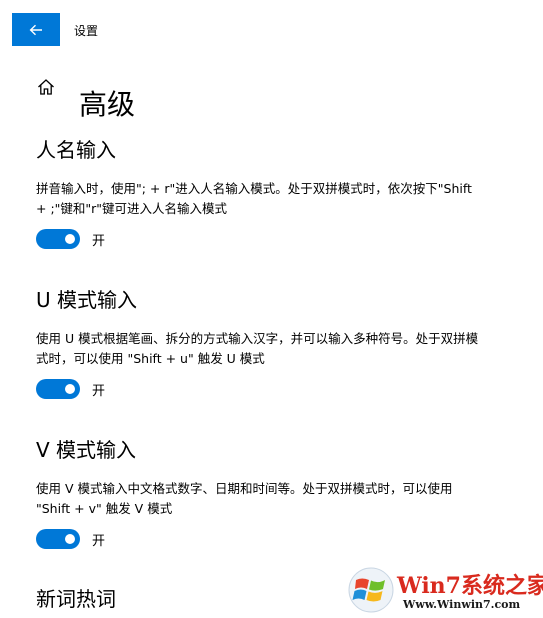 Image resolution: width=543 pixels, height=618 pixels. I want to click on watermark-brand: Win7系统之家, so click(470, 586).